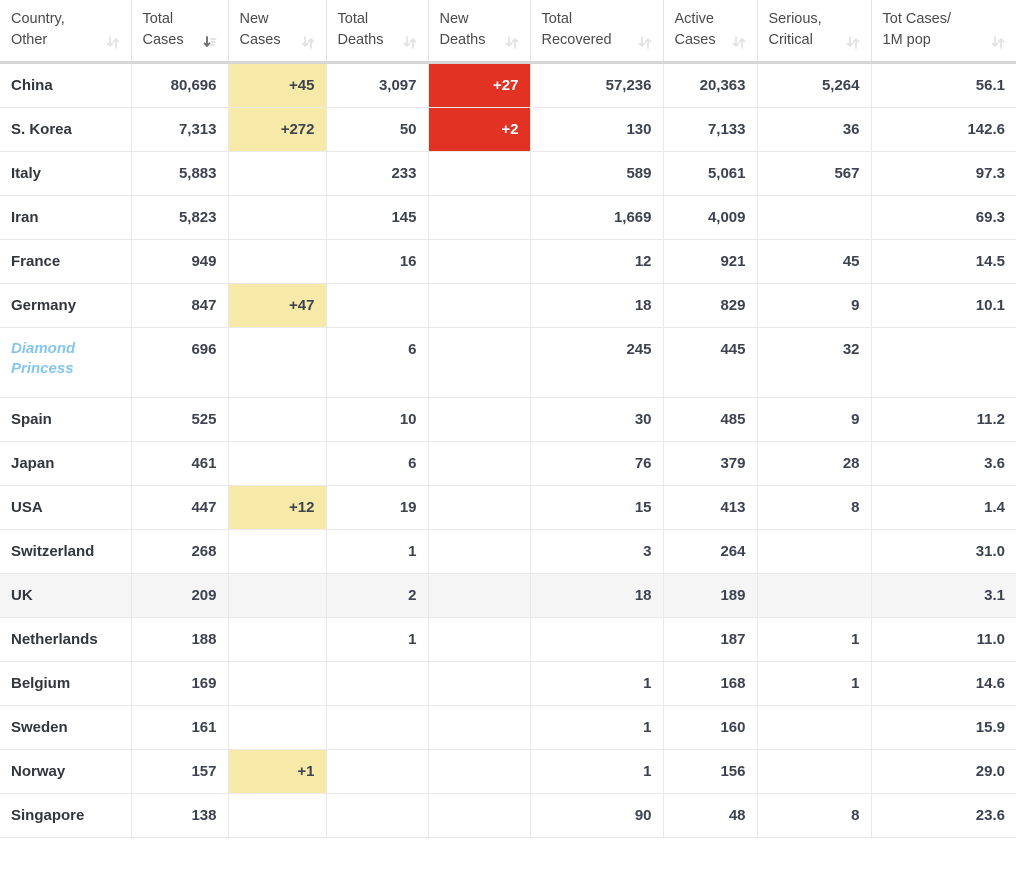  What do you see at coordinates (66, 218) in the screenshot?
I see `cell-country: Iran` at bounding box center [66, 218].